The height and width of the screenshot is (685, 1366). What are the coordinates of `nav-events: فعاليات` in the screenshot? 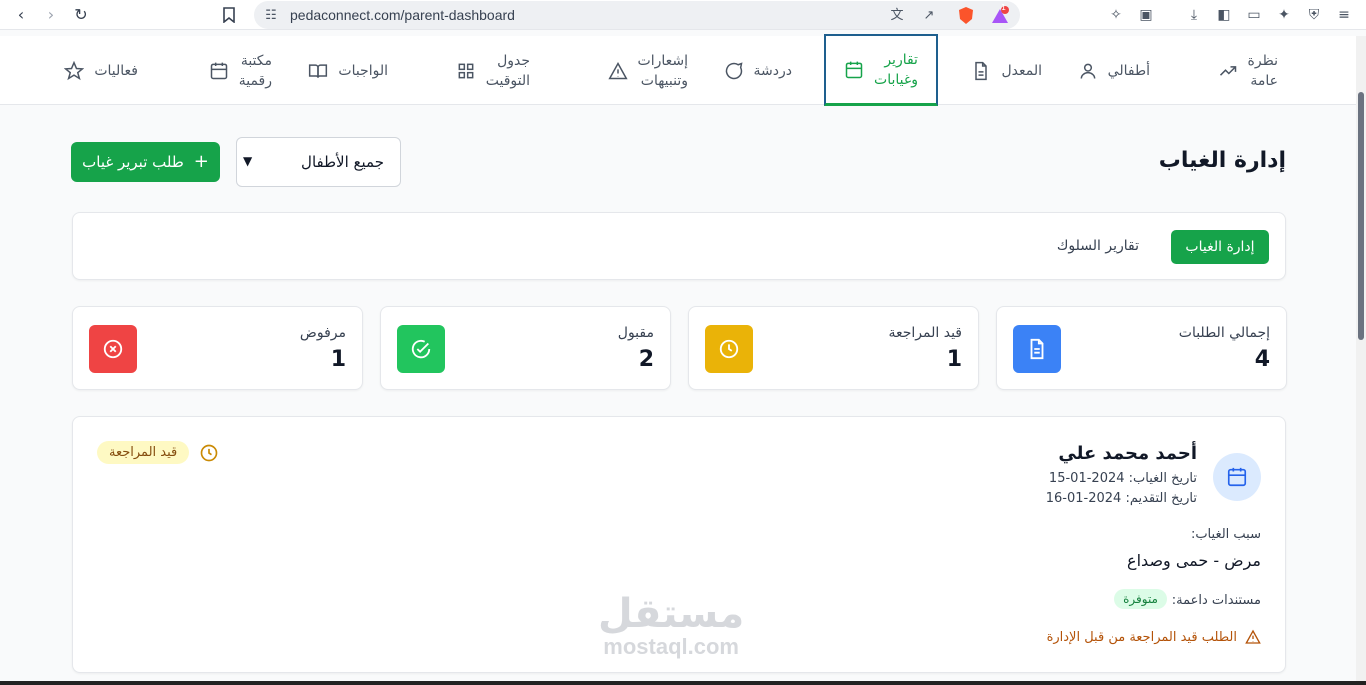 It's located at (101, 70).